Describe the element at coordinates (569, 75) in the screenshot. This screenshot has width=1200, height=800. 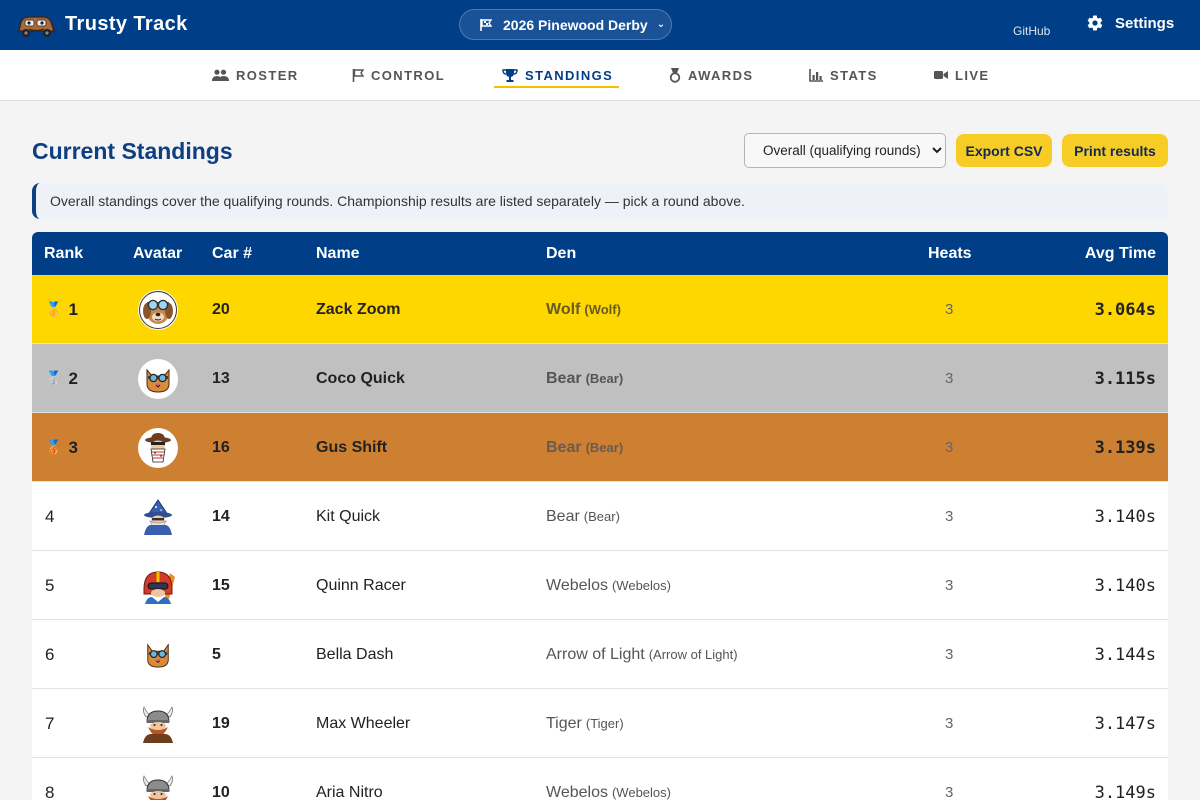
I see `tab-standings-label: STANDINGS` at that location.